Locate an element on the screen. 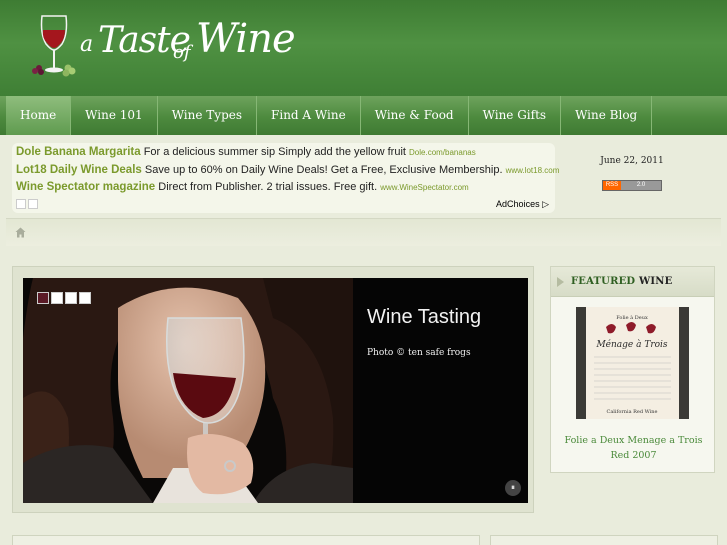  logo-of: of is located at coordinates (182, 52).